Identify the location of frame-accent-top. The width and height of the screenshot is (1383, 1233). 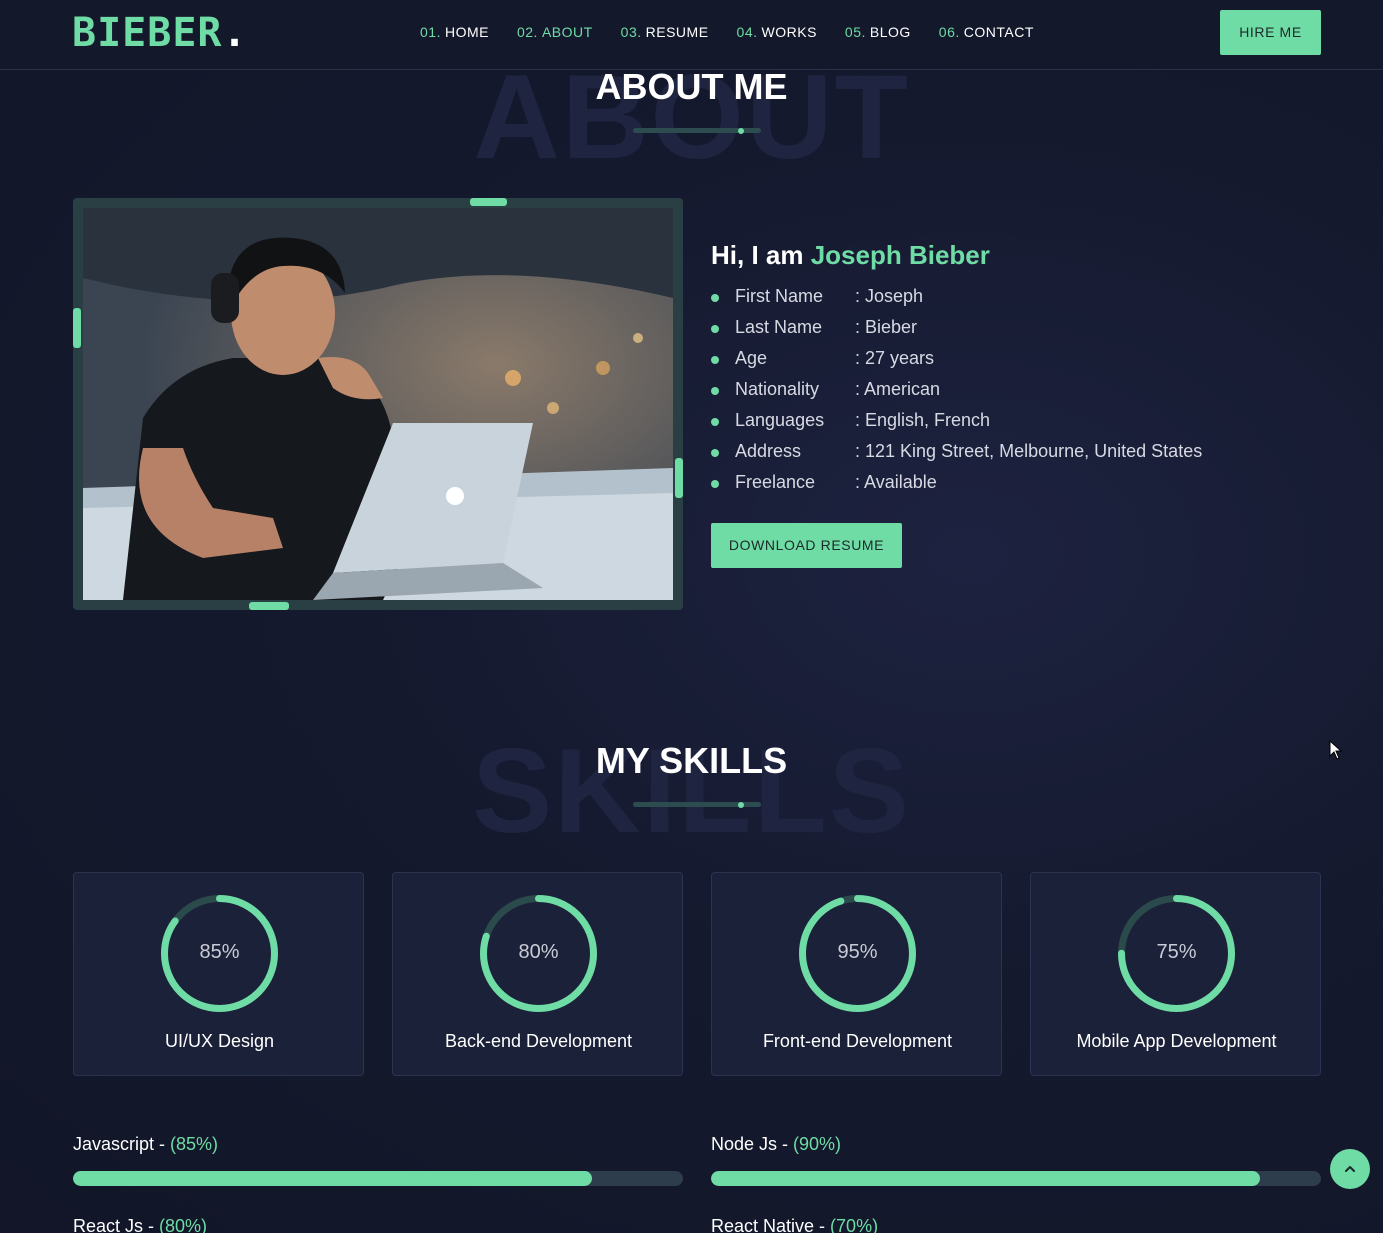
(488, 202).